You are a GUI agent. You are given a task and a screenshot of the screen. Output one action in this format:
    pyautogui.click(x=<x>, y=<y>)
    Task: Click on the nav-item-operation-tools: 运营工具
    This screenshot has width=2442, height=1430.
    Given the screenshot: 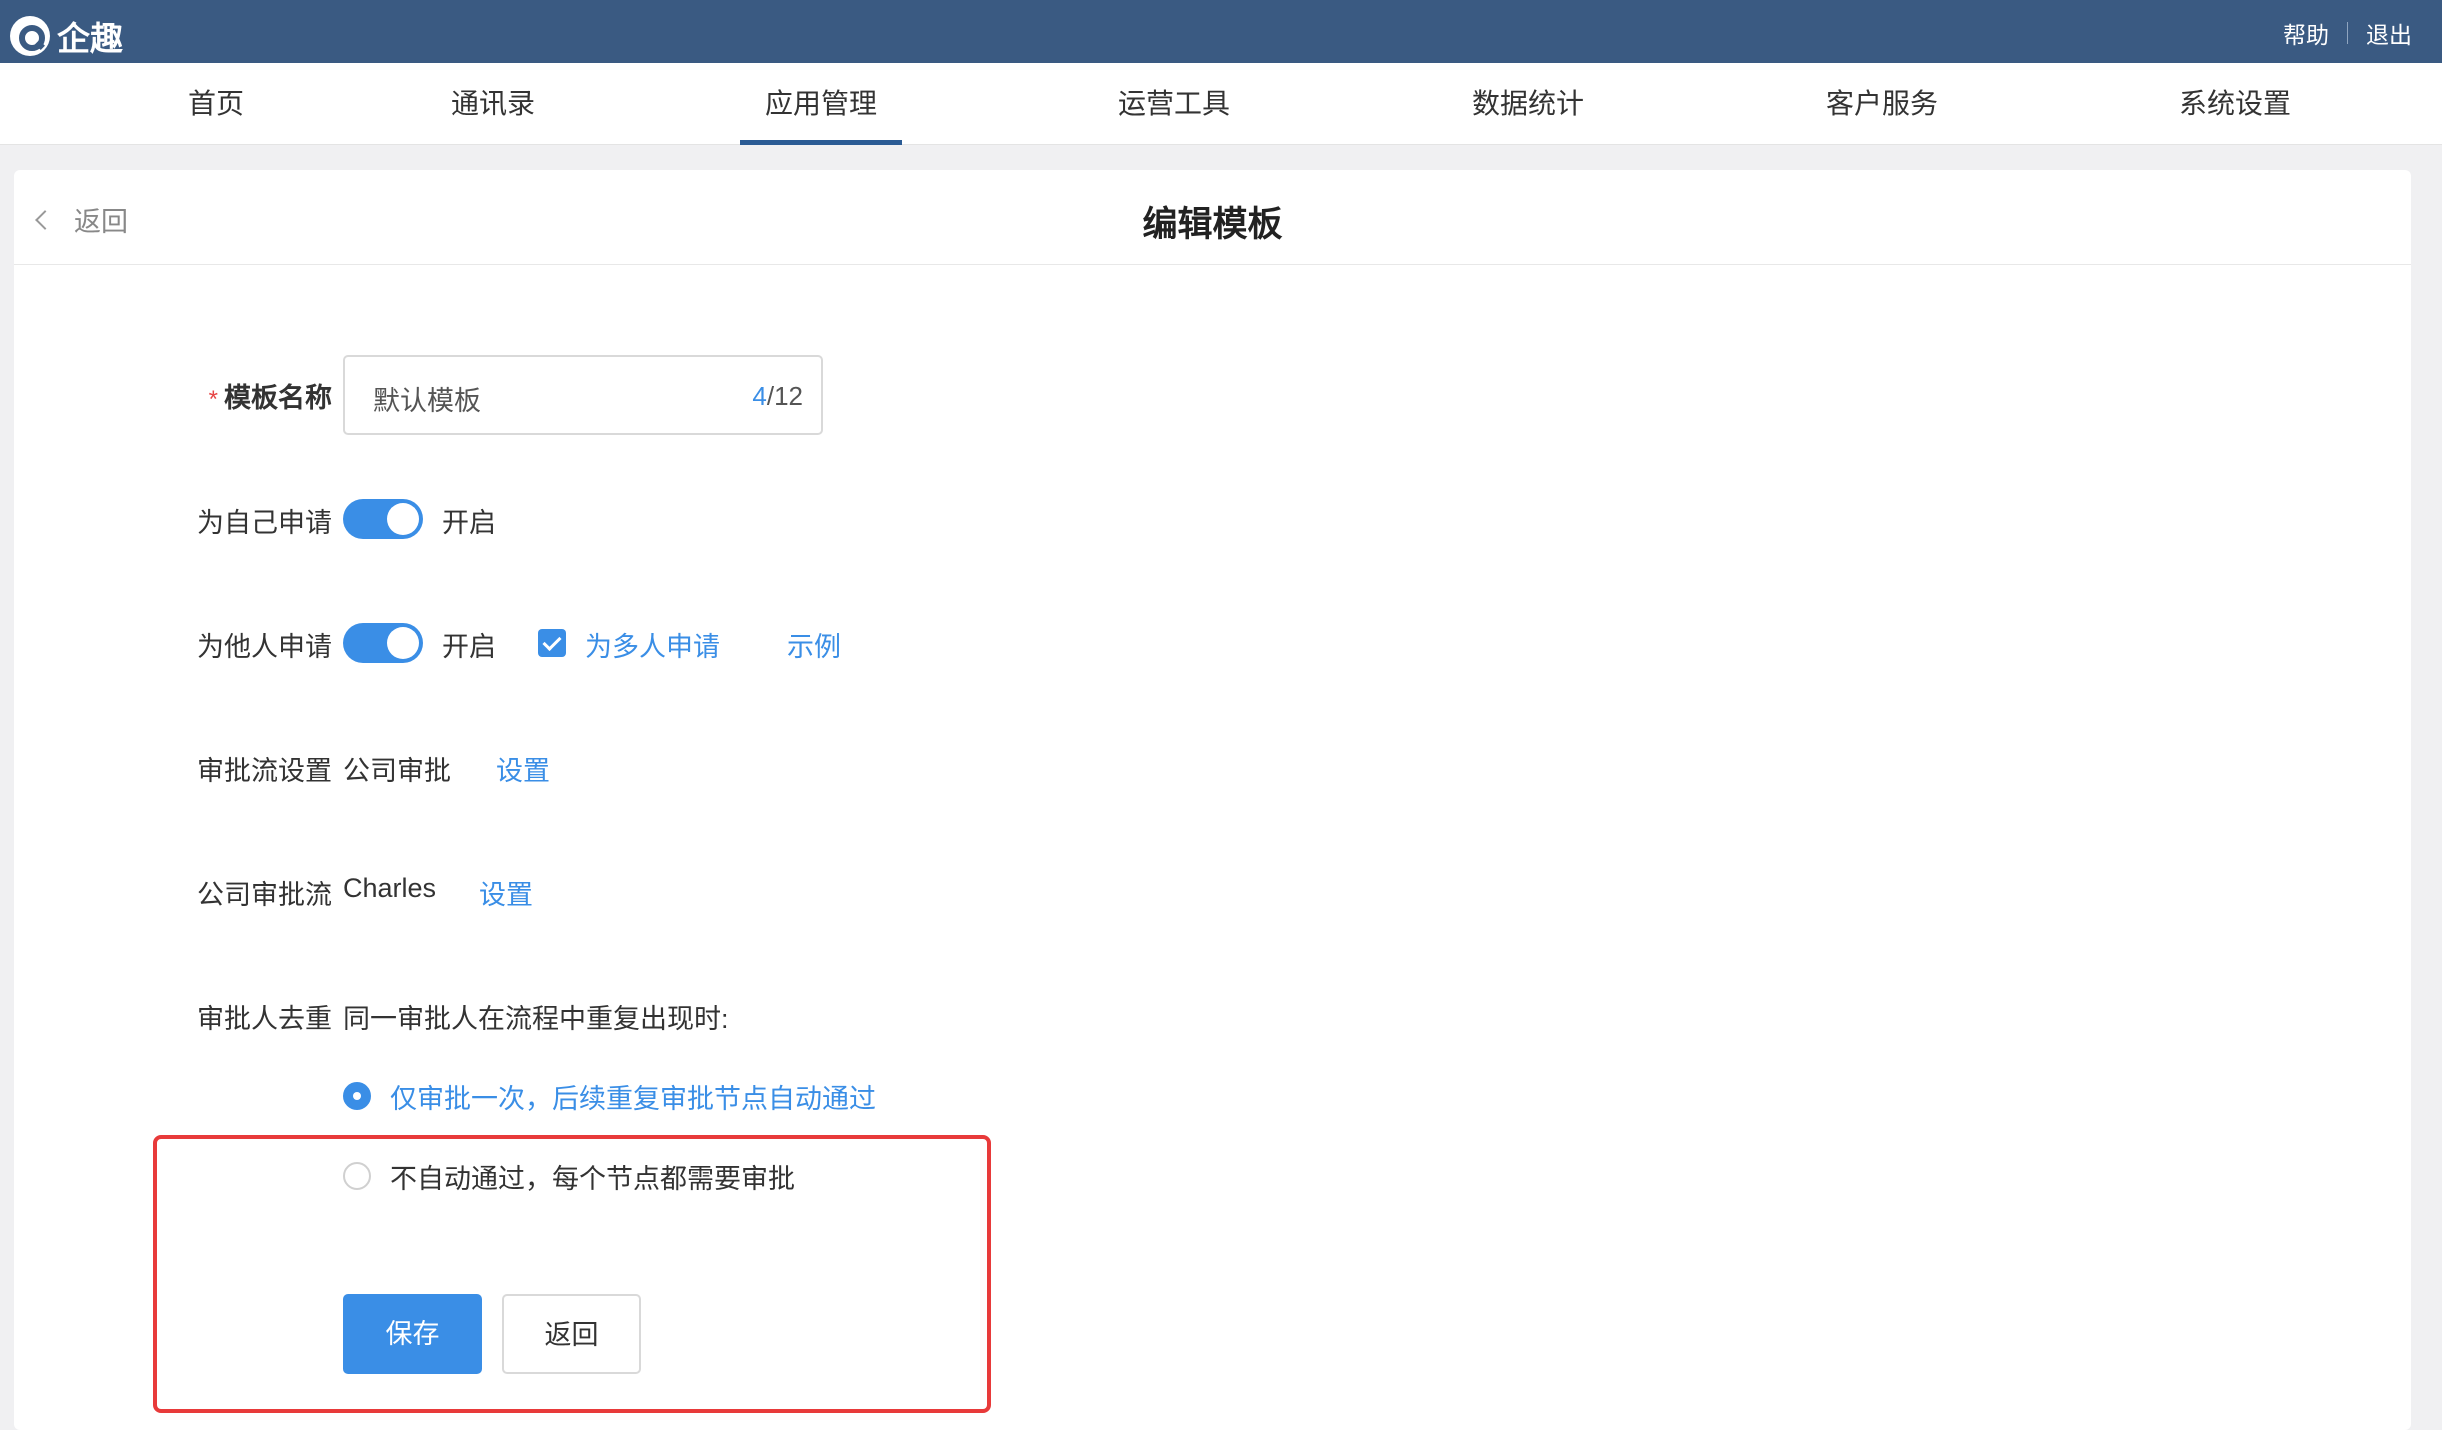 What is the action you would take?
    pyautogui.click(x=1174, y=104)
    